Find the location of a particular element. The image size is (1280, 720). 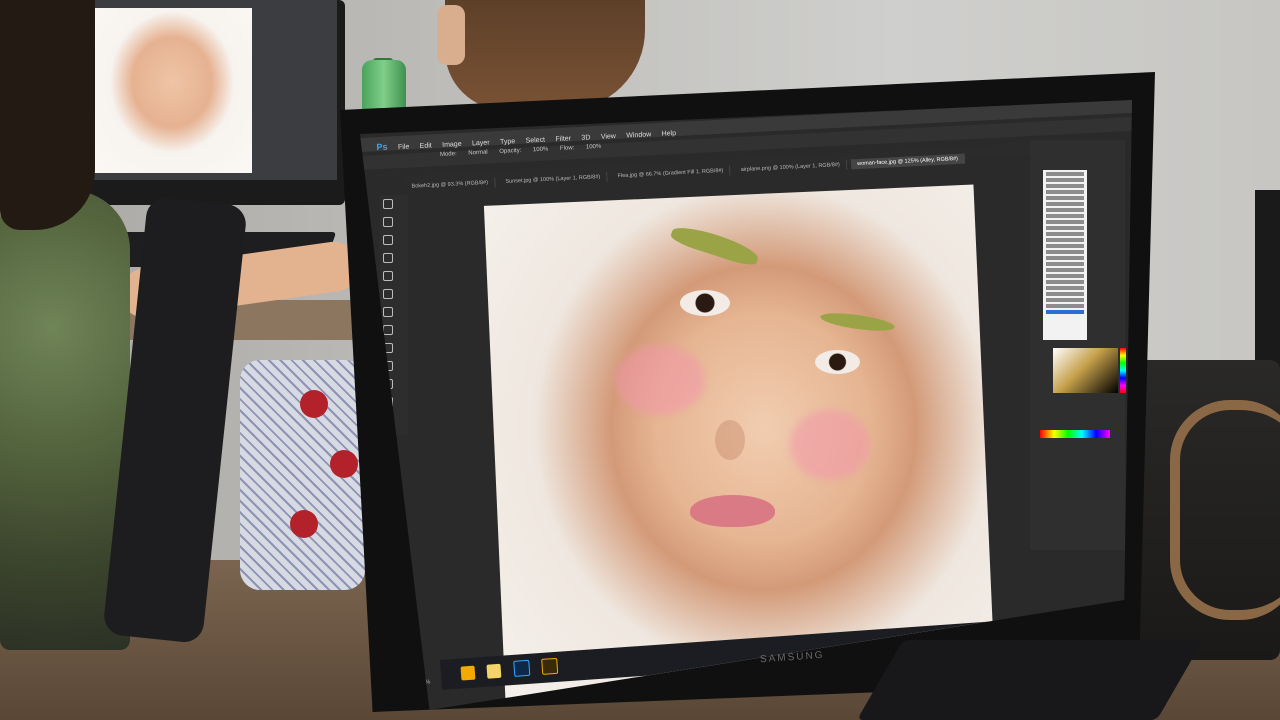

menu-3d: 3D is located at coordinates (585, 137).